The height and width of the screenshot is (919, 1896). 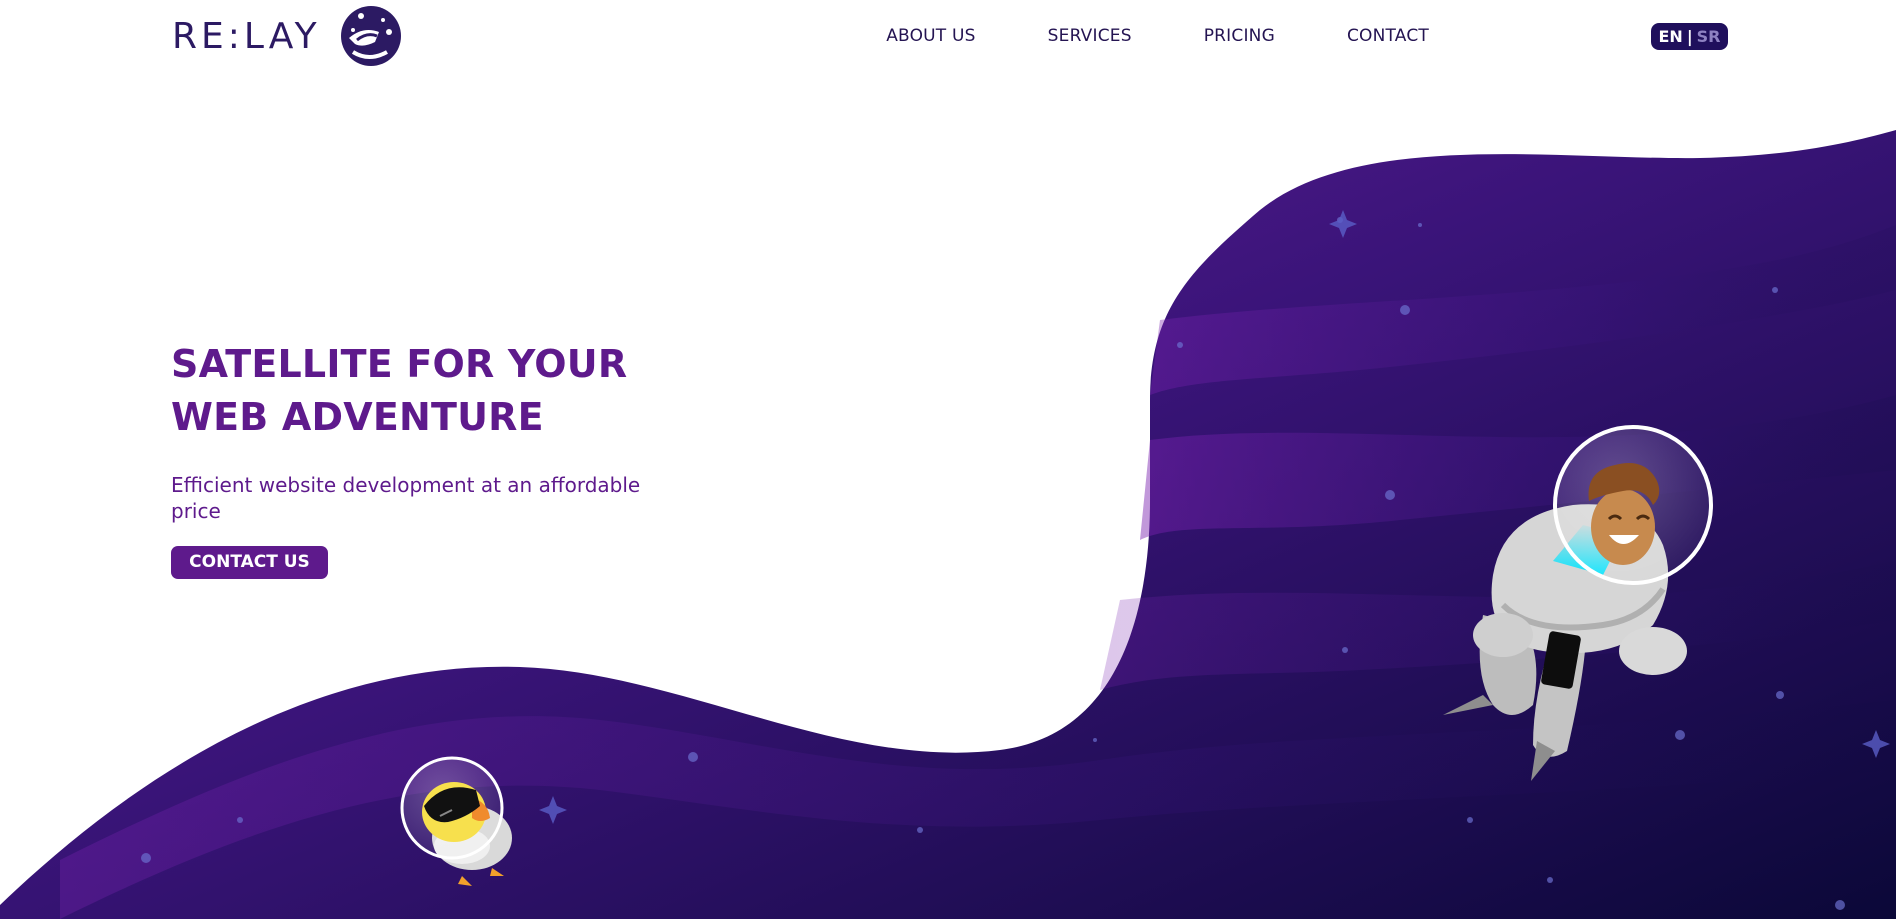 I want to click on nav-about-us: ABOUT US, so click(x=930, y=36).